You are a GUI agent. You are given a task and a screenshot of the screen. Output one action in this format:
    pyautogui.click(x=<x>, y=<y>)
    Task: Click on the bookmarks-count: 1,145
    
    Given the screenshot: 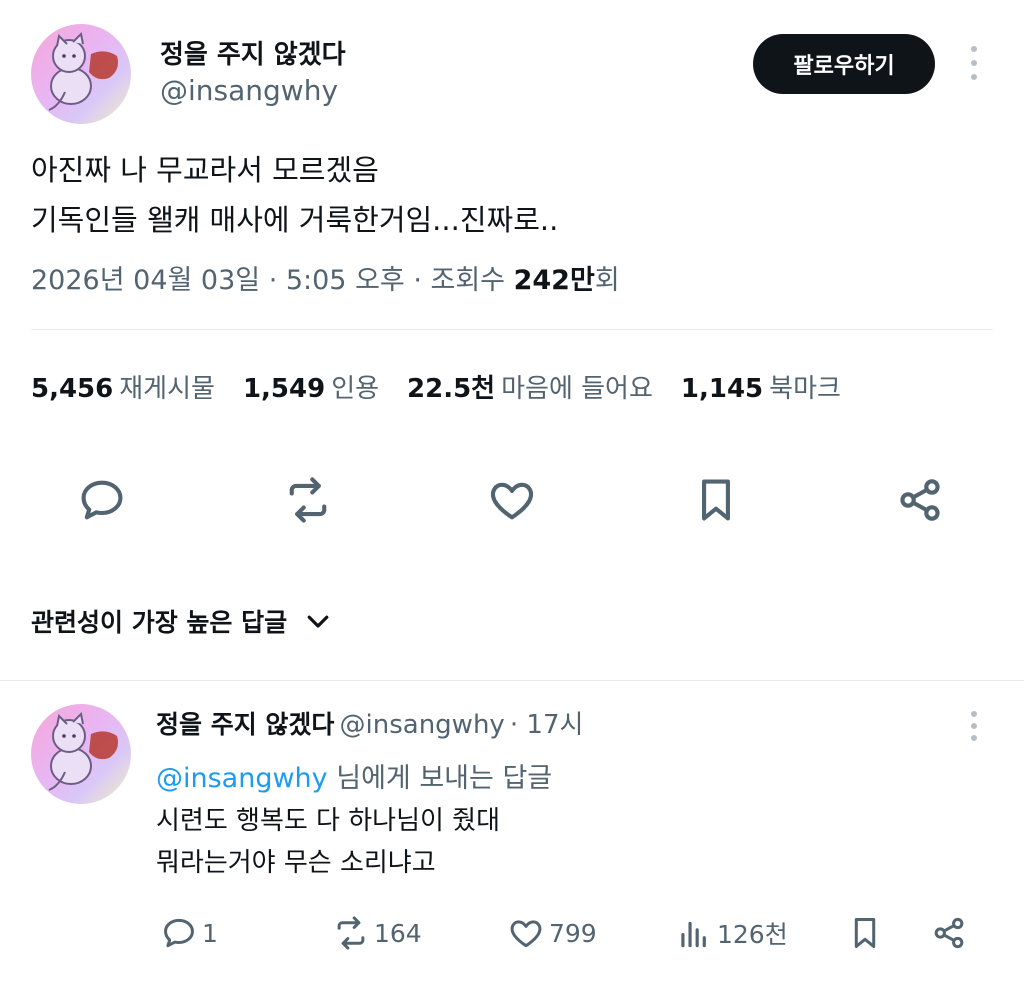 What is the action you would take?
    pyautogui.click(x=722, y=389)
    